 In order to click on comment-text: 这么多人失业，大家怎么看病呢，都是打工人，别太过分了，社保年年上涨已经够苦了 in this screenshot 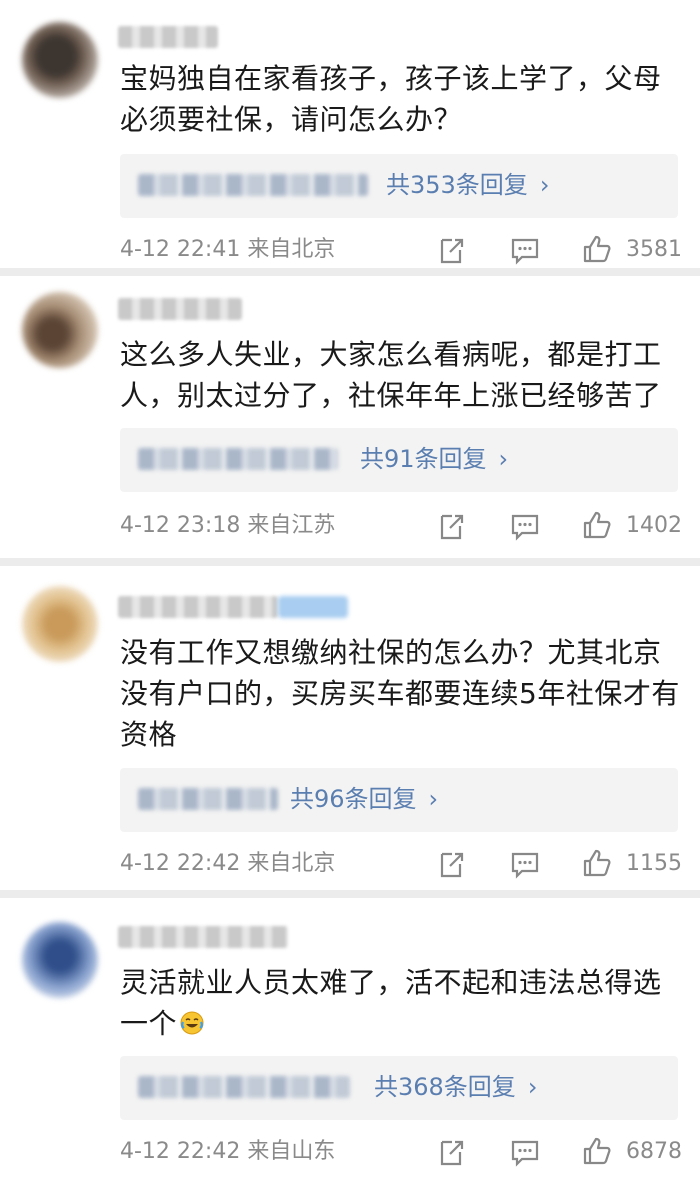, I will do `click(391, 375)`.